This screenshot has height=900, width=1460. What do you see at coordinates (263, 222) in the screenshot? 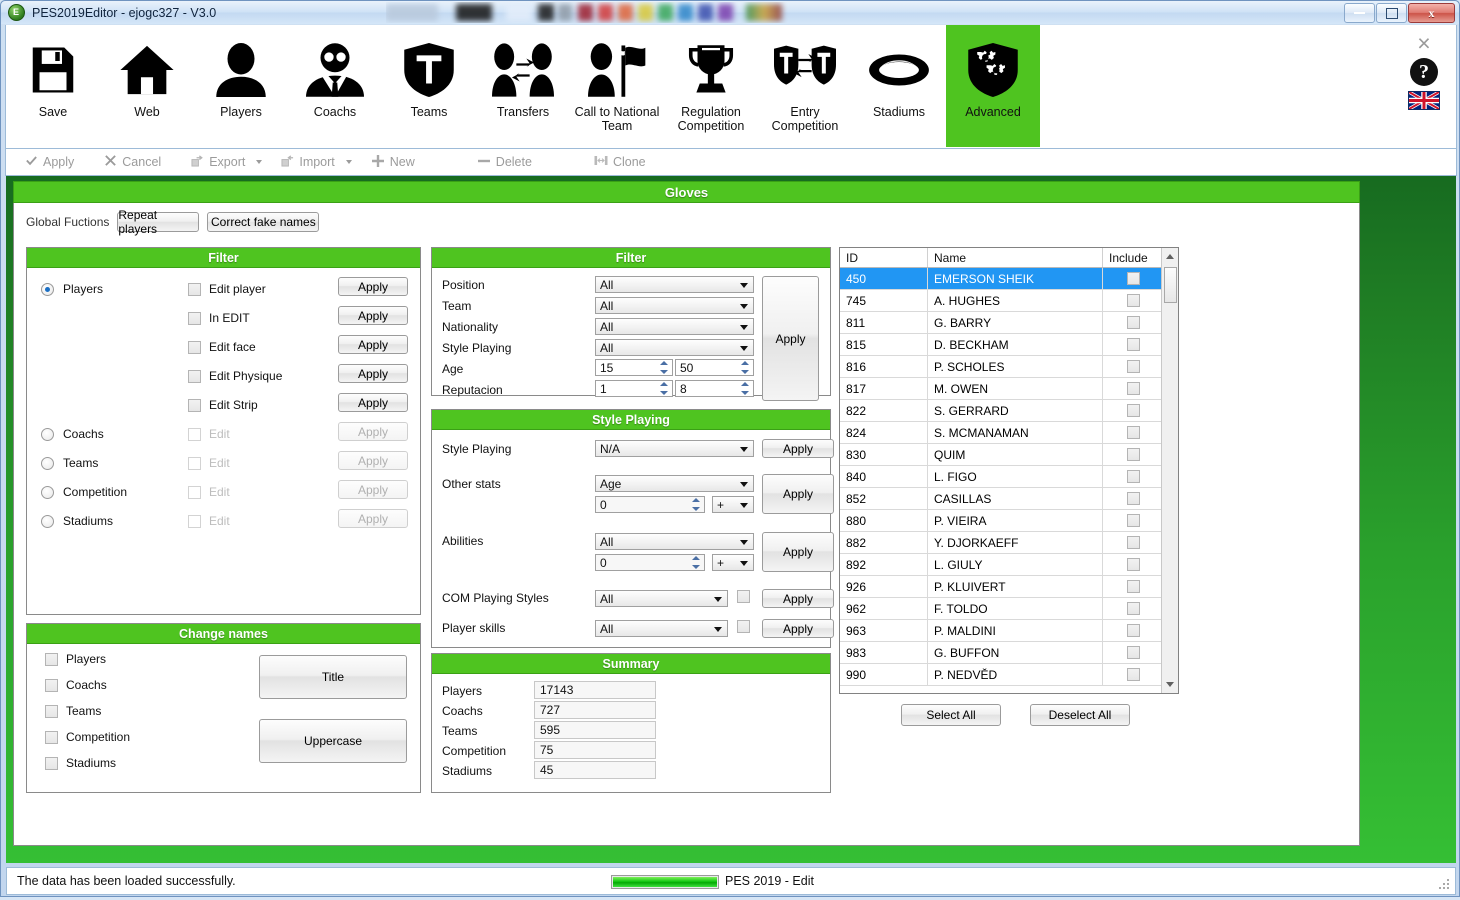
I see `correct-fake-names-button: Correct fake names` at bounding box center [263, 222].